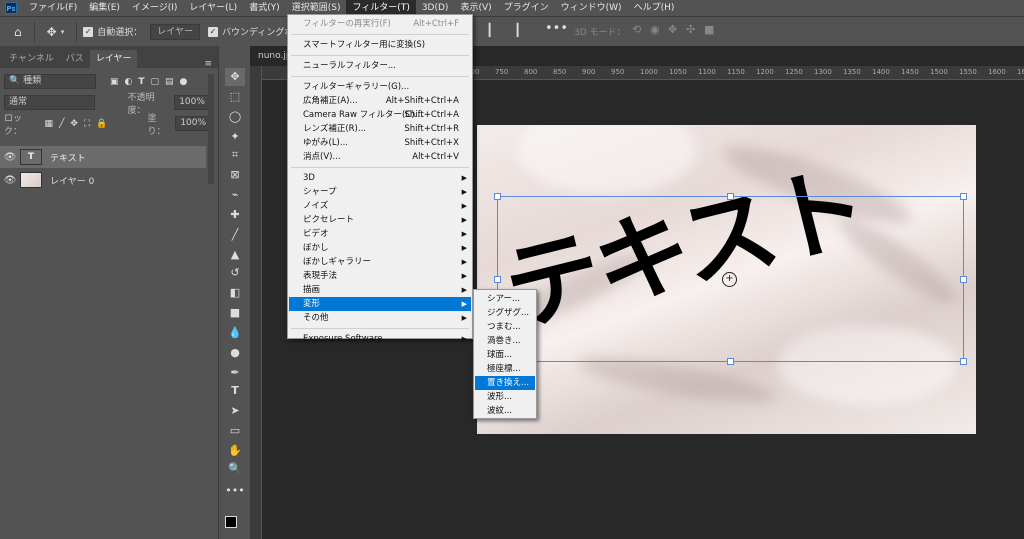  What do you see at coordinates (380, 339) in the screenshot?
I see `filter-menu-item: Exposure Software ▶` at bounding box center [380, 339].